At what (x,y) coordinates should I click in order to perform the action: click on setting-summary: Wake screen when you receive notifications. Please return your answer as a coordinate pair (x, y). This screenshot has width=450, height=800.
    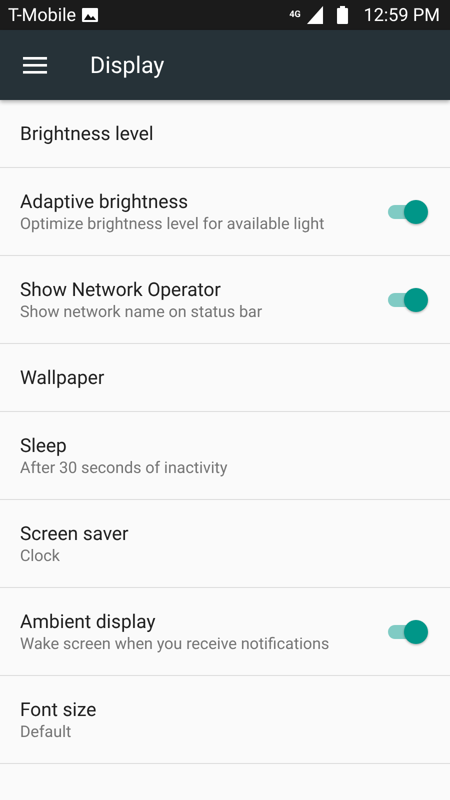
    Looking at the image, I should click on (175, 644).